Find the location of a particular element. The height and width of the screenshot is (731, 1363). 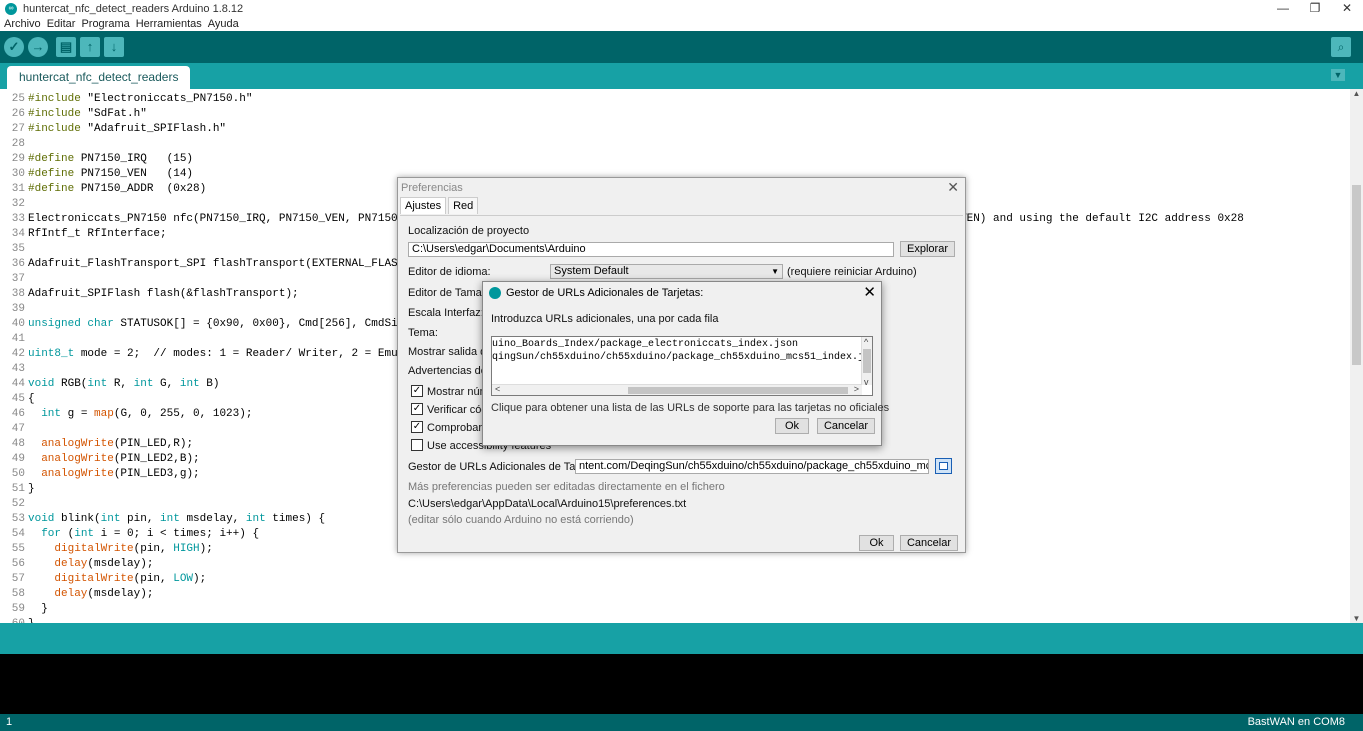

maximize-button: ❐ is located at coordinates (1315, 8).